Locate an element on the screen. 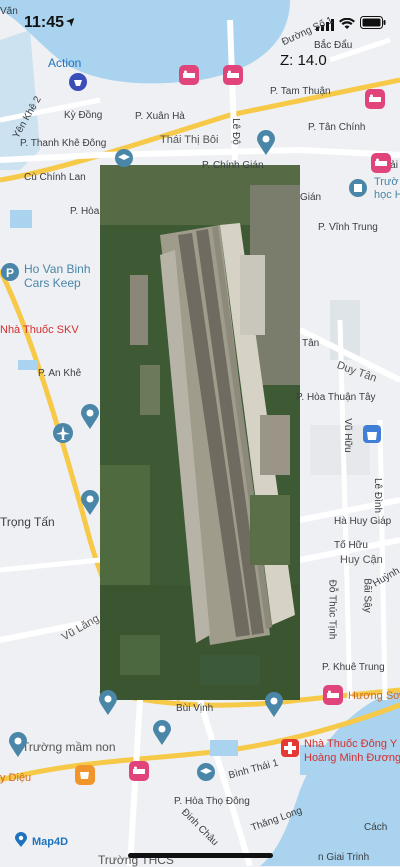  map-label: Văn is located at coordinates (9, 11).